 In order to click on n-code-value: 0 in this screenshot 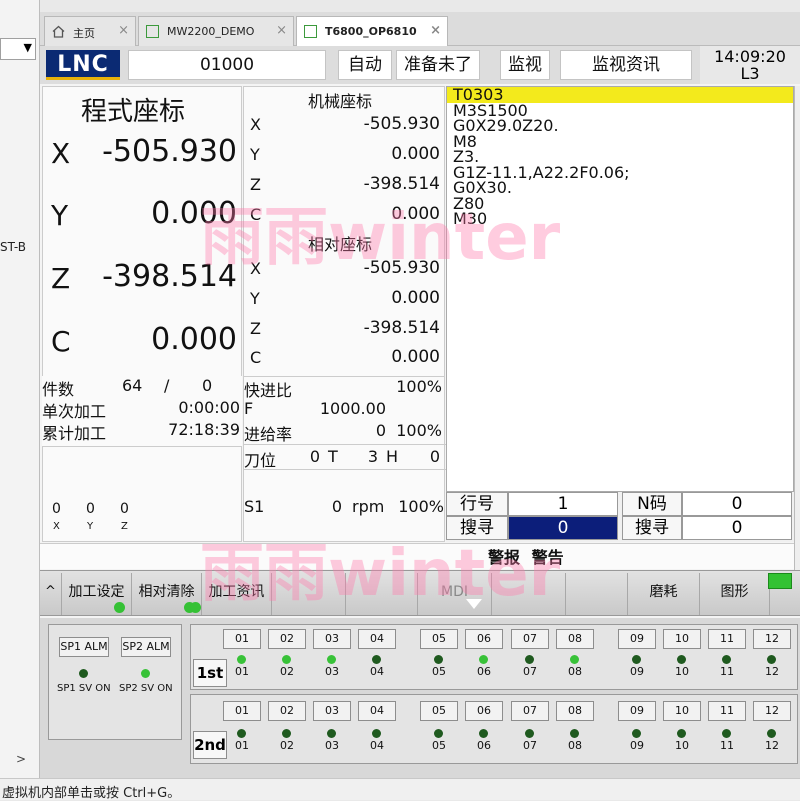, I will do `click(737, 504)`.